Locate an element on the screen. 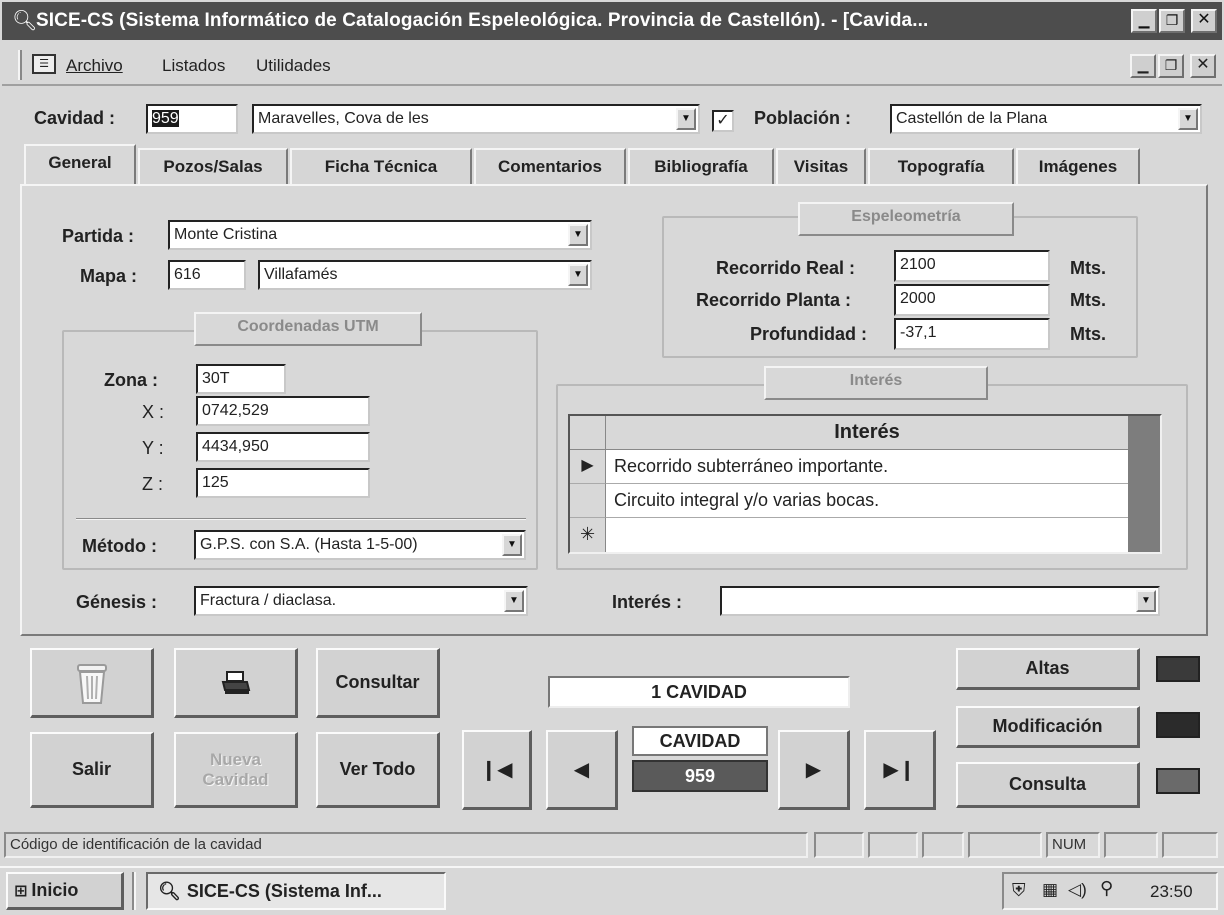  consultar-button: Consultar is located at coordinates (378, 683).